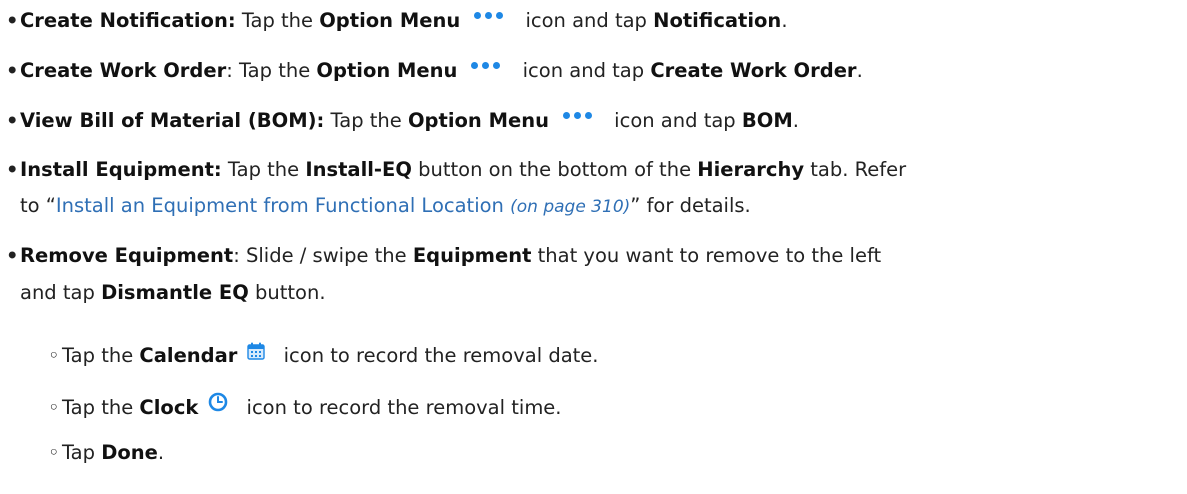 This screenshot has height=494, width=1187. Describe the element at coordinates (751, 169) in the screenshot. I see `hierarchy-label: Hierarchy` at that location.